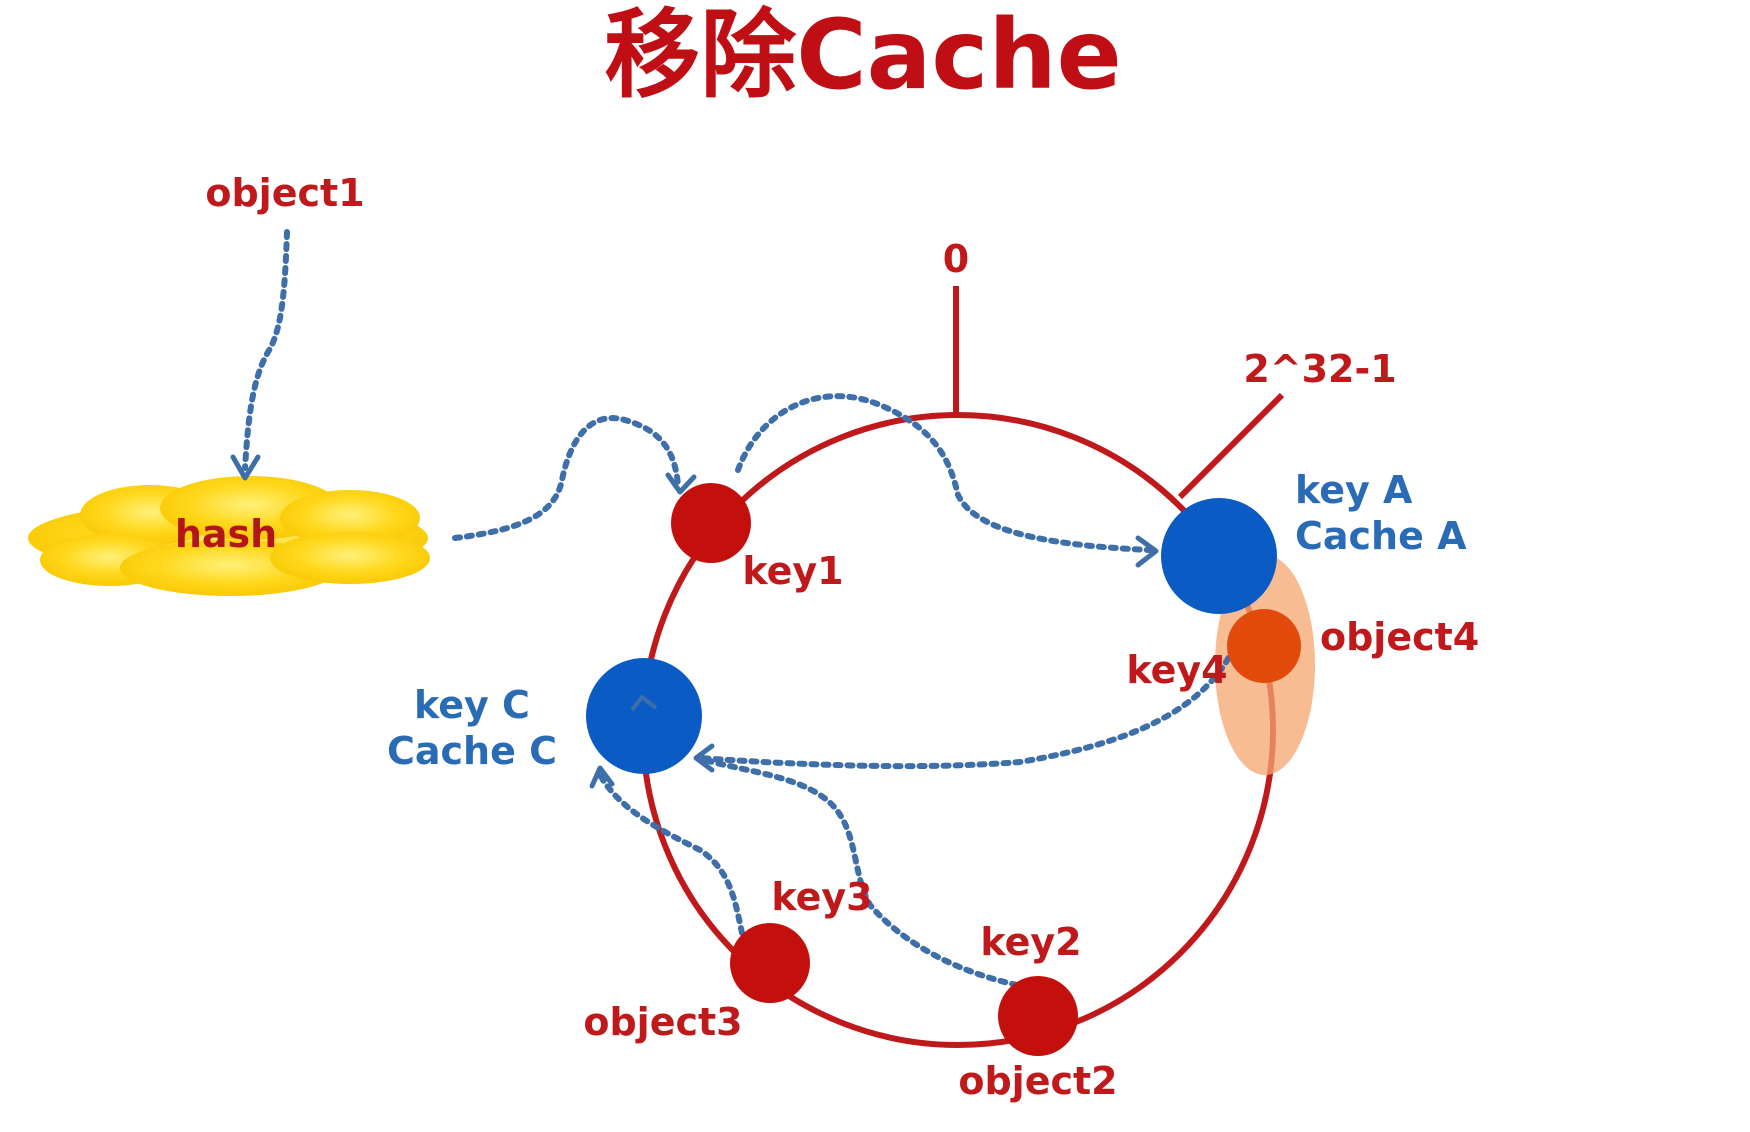  I want to click on object3-label: object3, so click(662, 1022).